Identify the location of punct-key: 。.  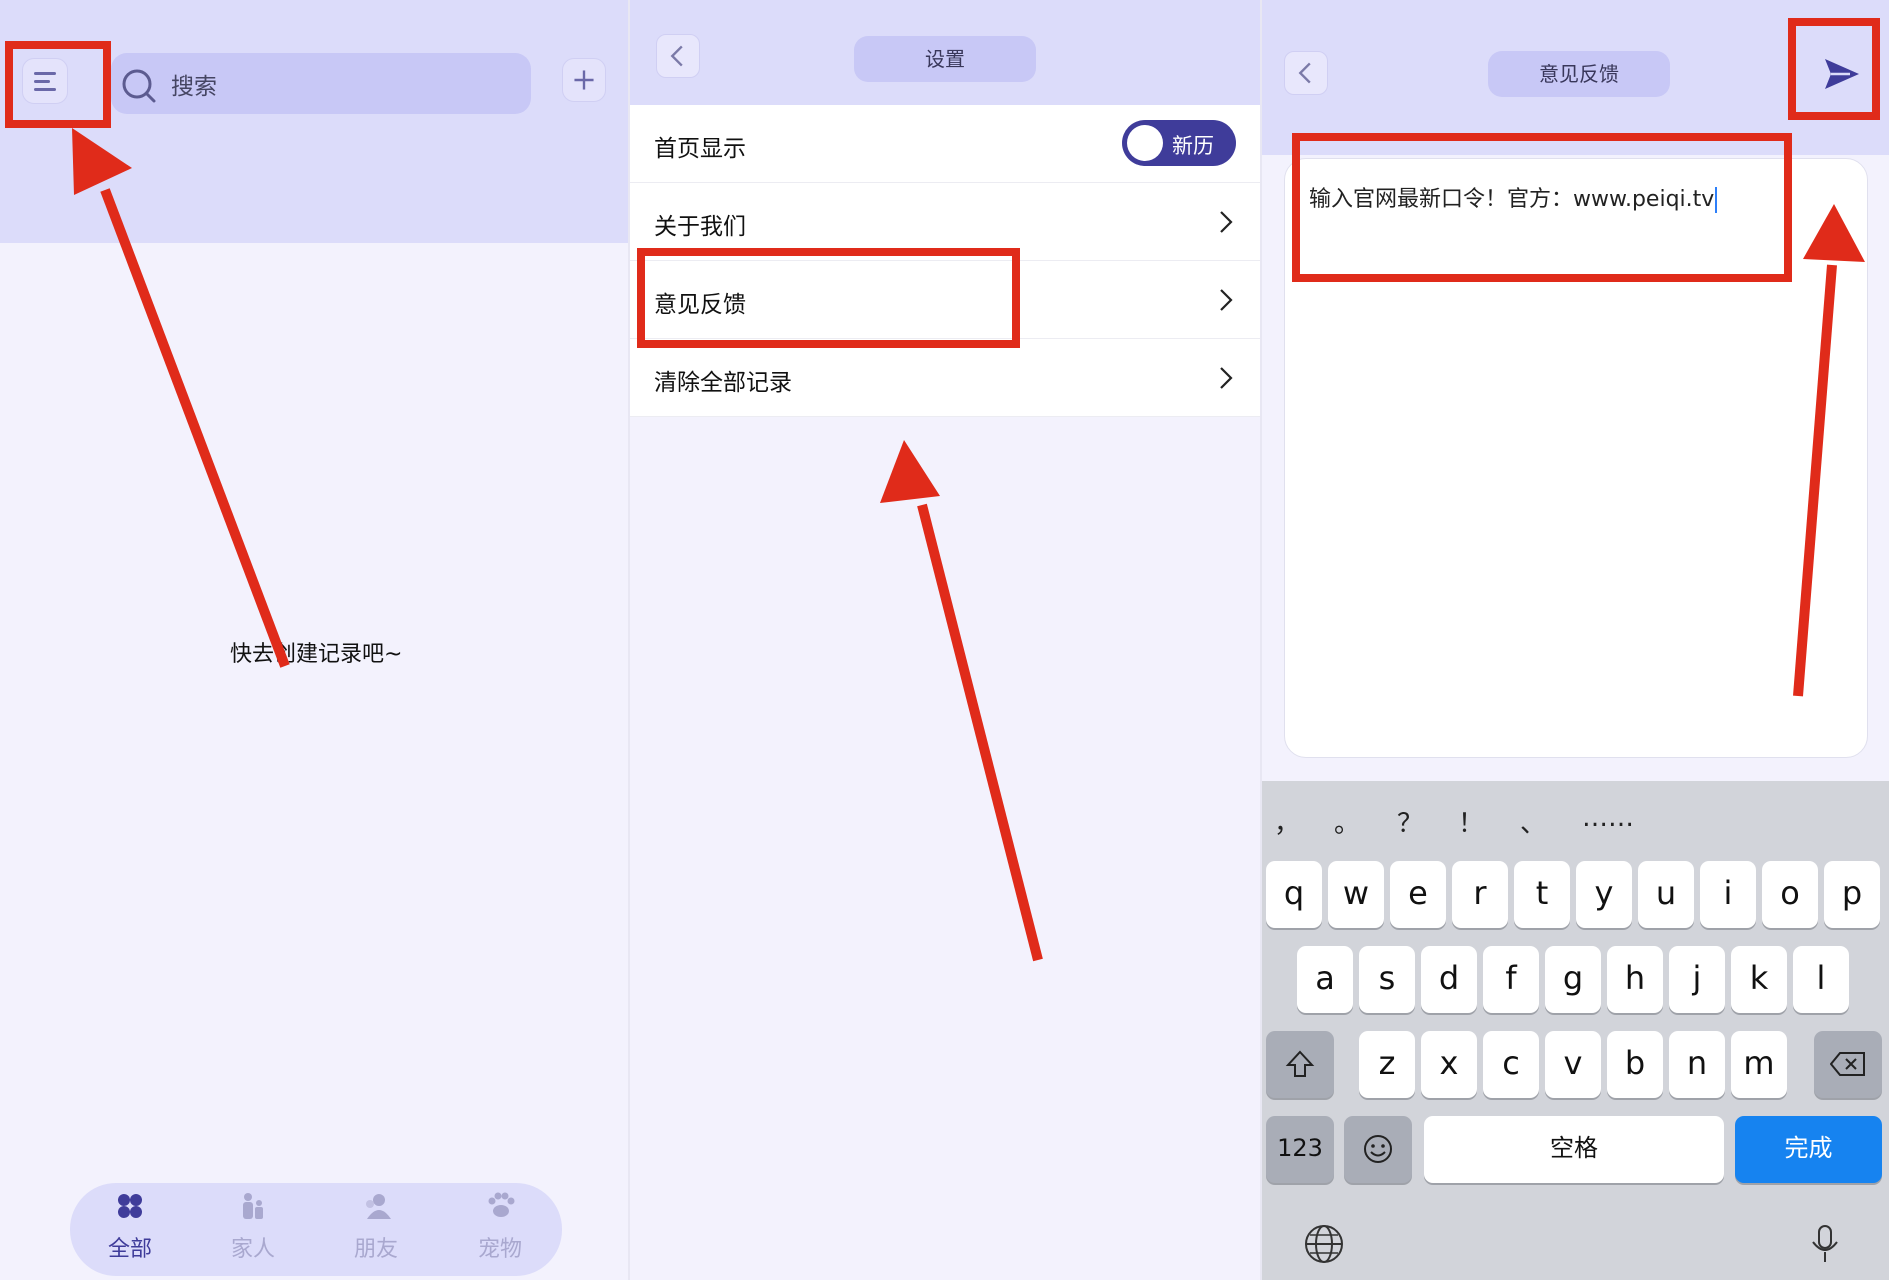
(1347, 821).